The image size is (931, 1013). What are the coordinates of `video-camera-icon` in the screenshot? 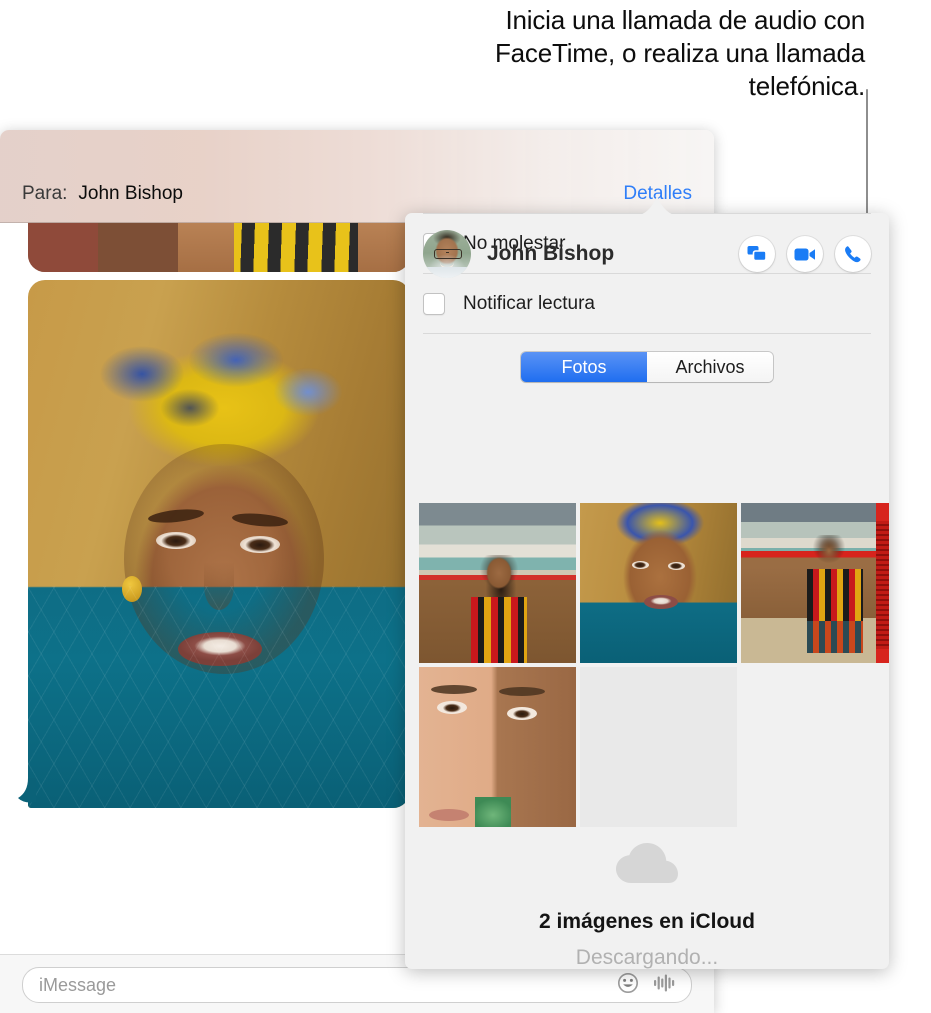 It's located at (804, 254).